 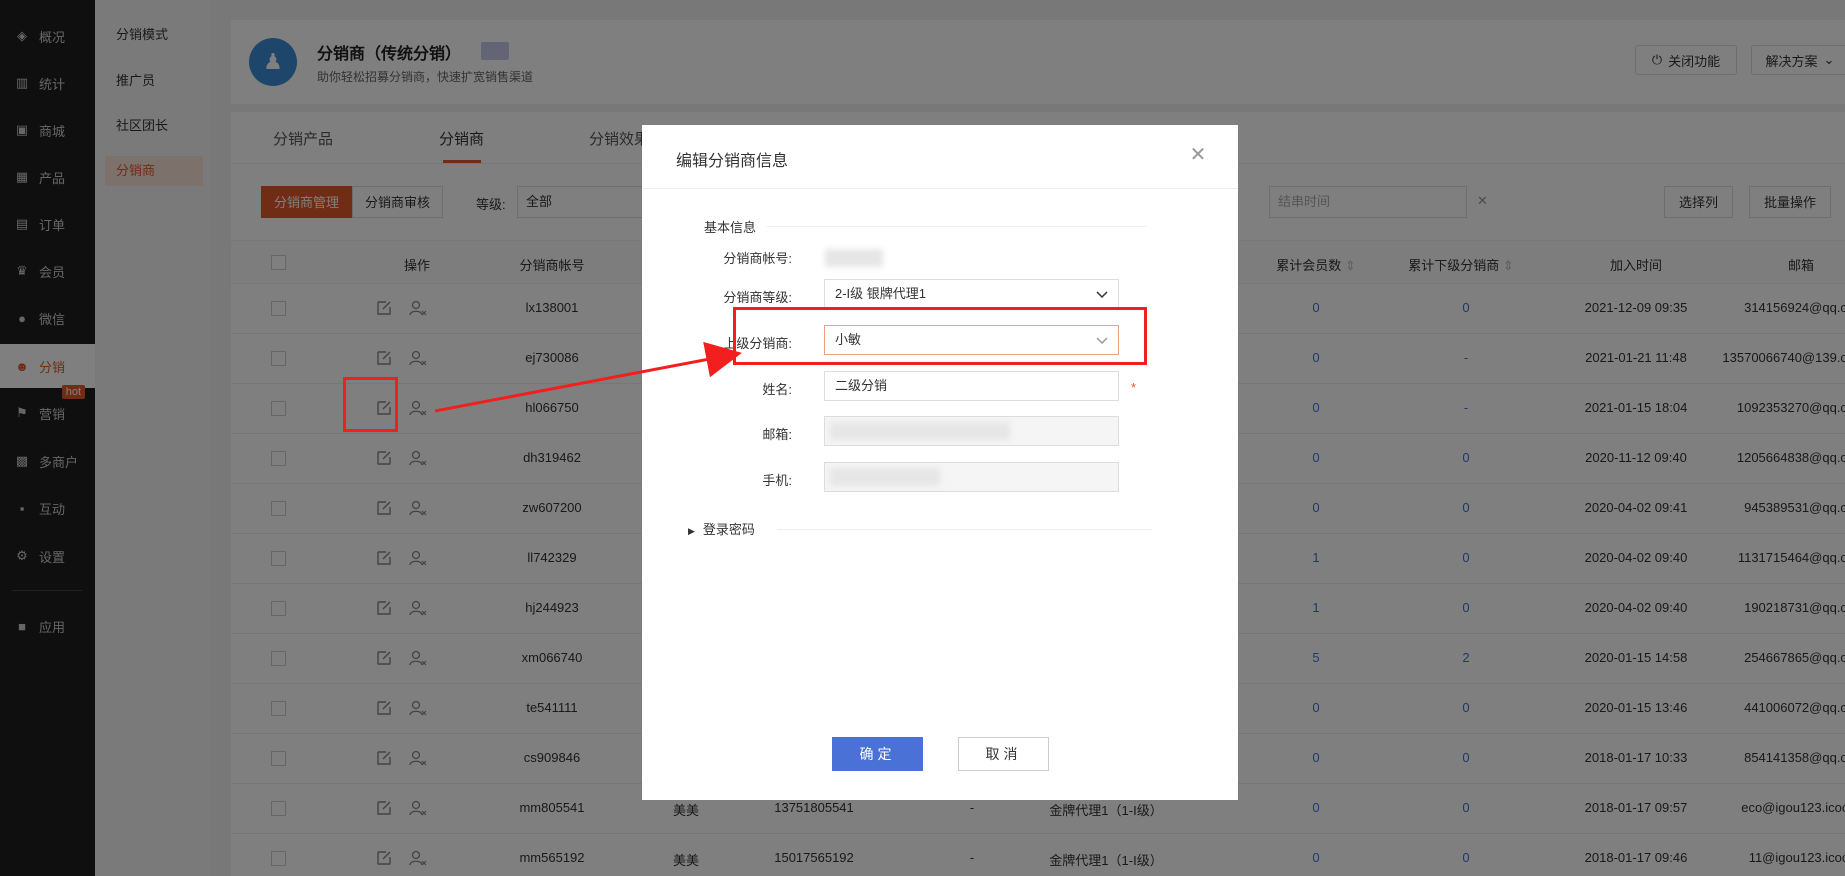 What do you see at coordinates (757, 297) in the screenshot?
I see `level-label: 分销商等级:` at bounding box center [757, 297].